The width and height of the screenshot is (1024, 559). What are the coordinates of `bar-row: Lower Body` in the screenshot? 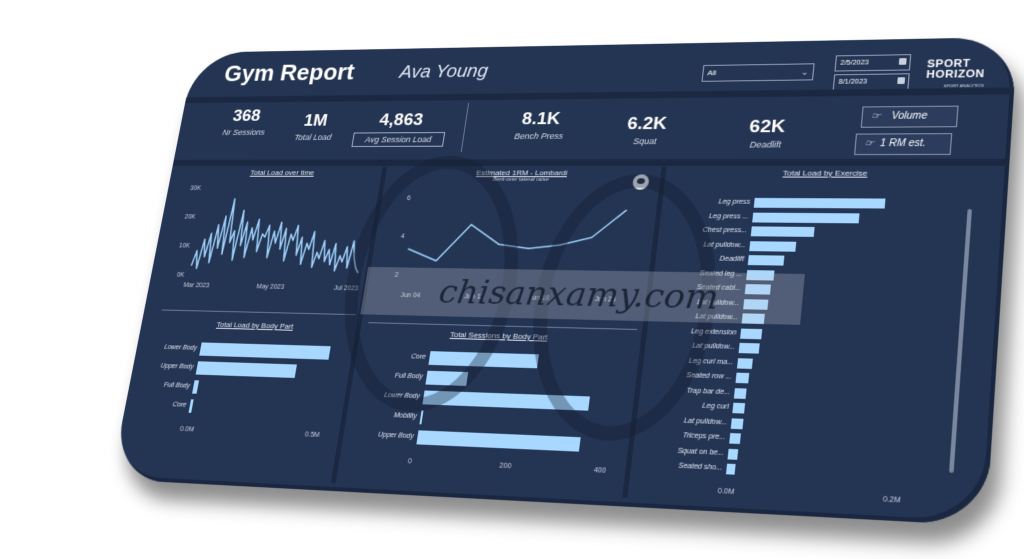 It's located at (251, 350).